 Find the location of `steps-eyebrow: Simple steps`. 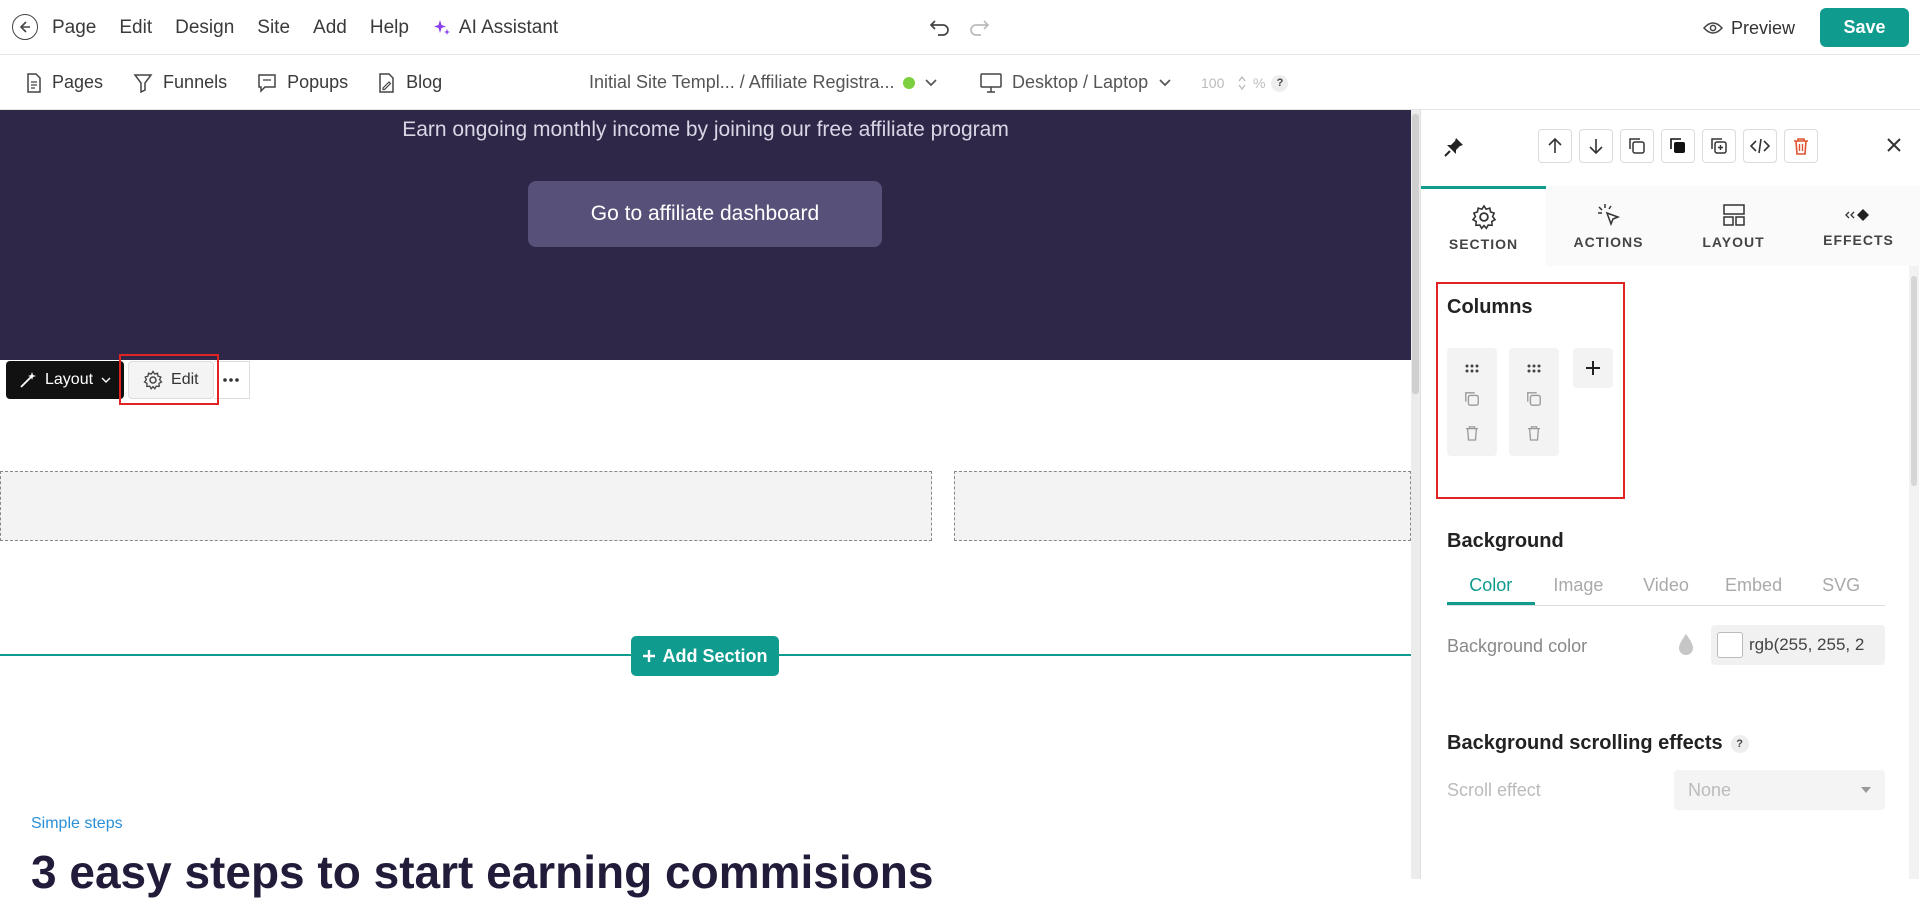

steps-eyebrow: Simple steps is located at coordinates (77, 823).